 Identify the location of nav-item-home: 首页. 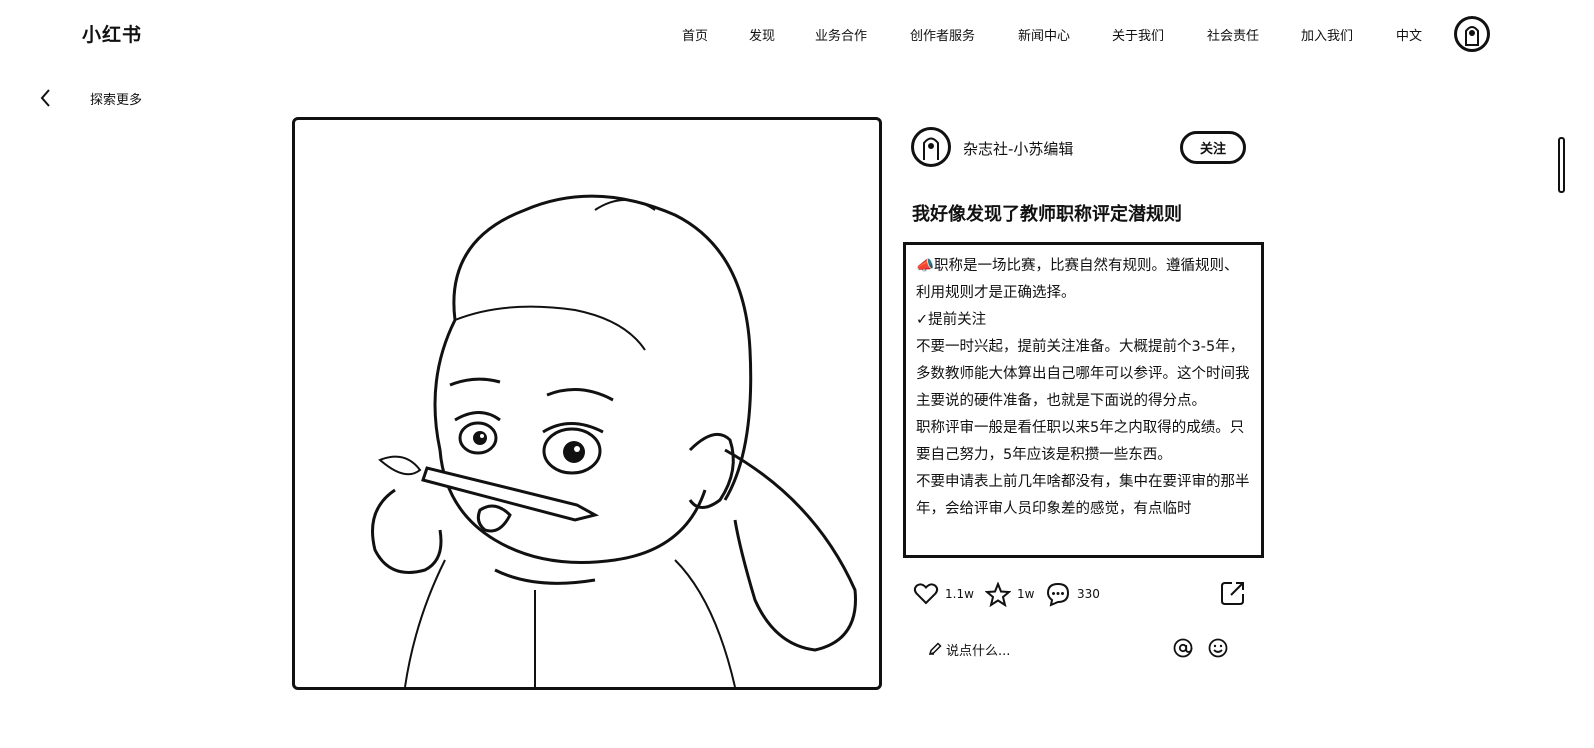
(695, 34).